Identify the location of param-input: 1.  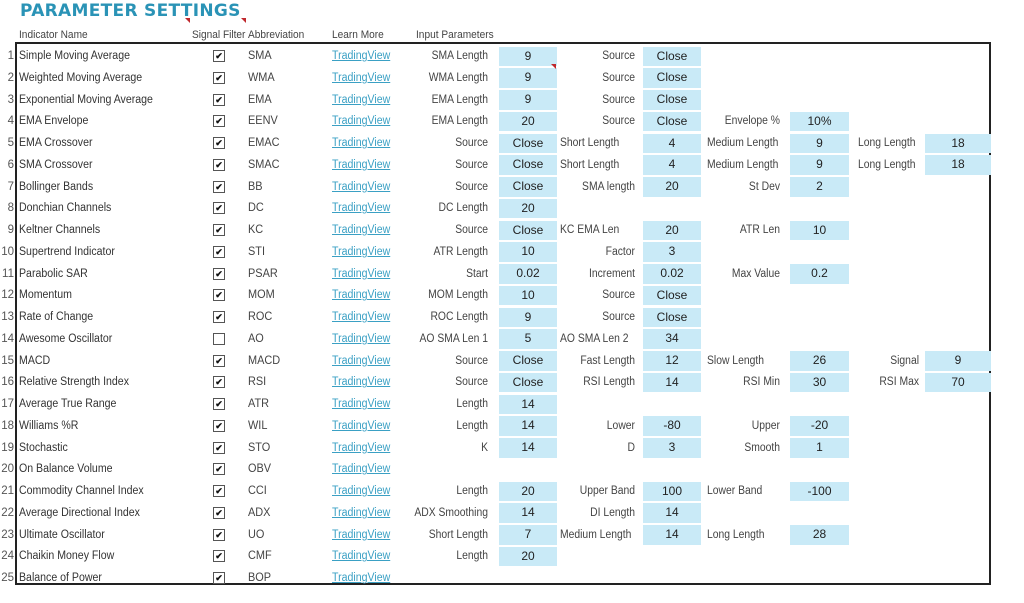
(819, 448).